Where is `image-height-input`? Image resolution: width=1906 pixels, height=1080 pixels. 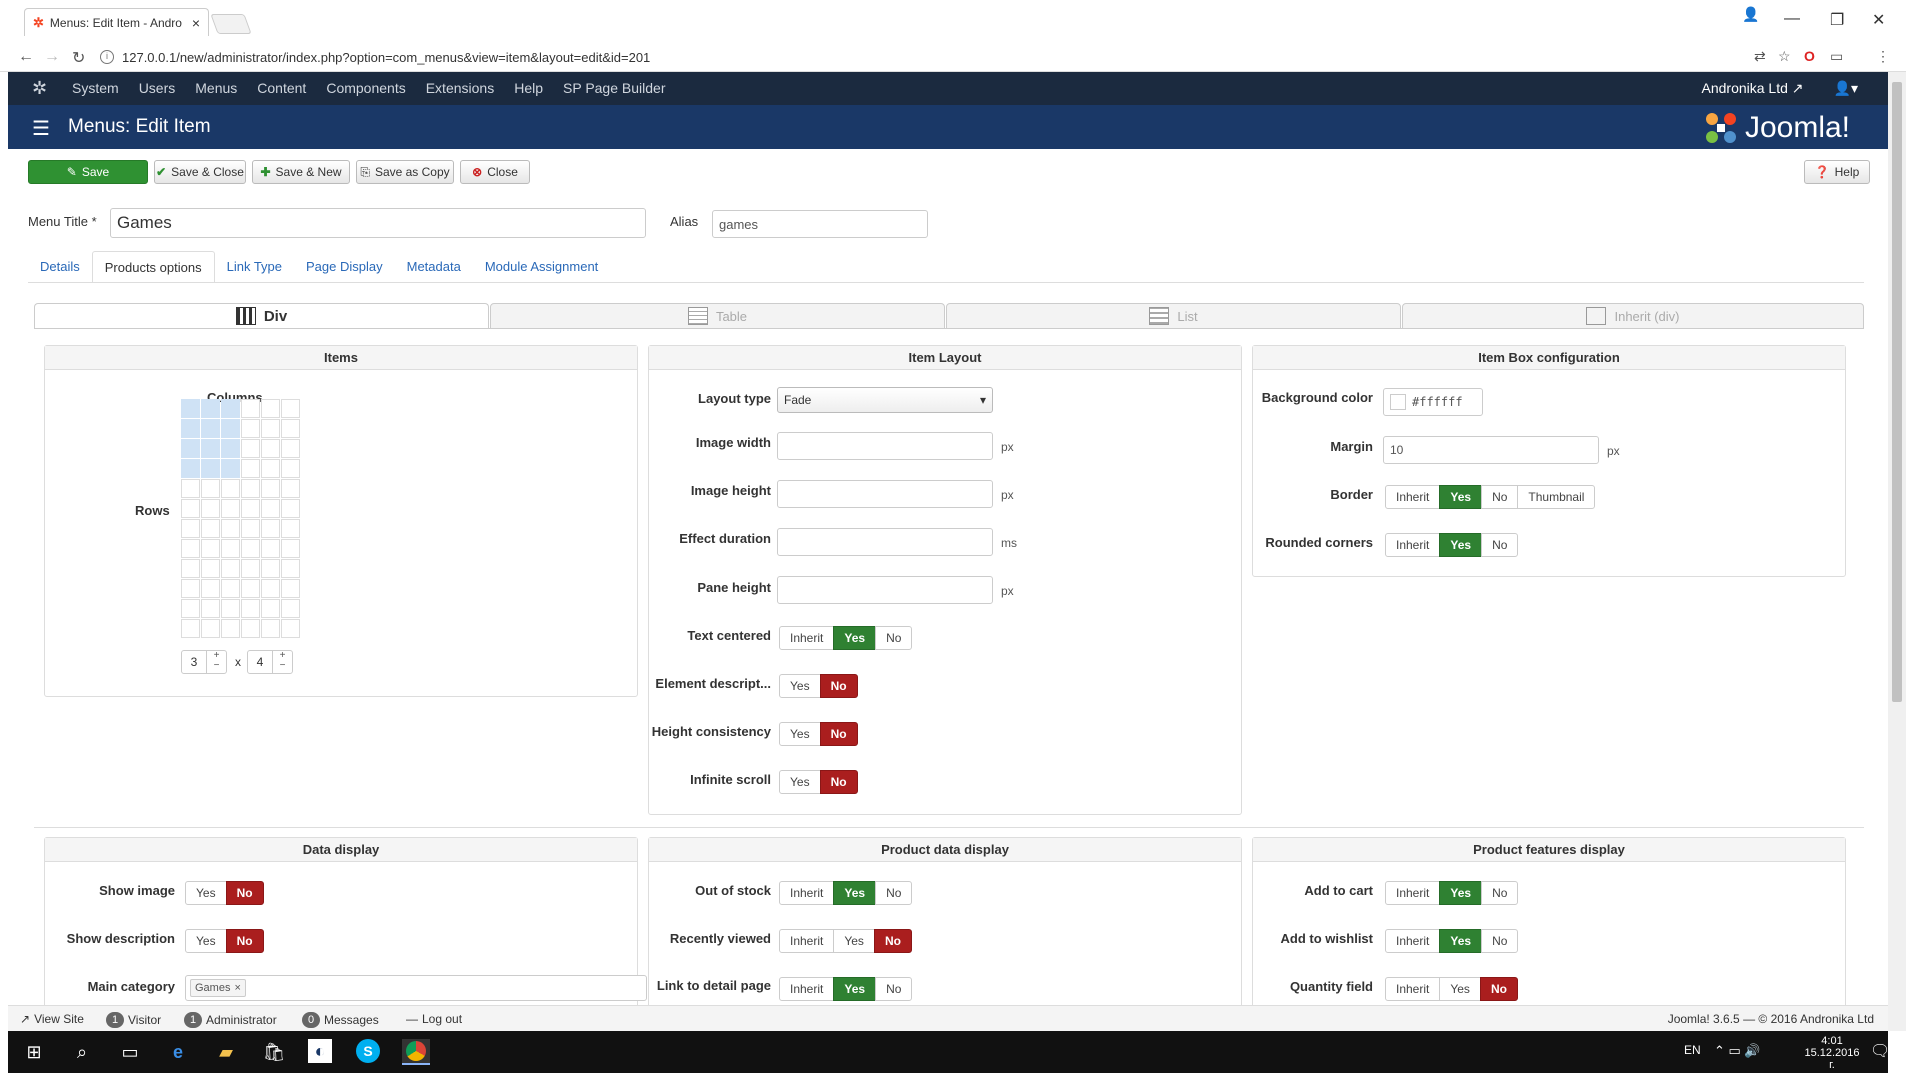
image-height-input is located at coordinates (885, 494).